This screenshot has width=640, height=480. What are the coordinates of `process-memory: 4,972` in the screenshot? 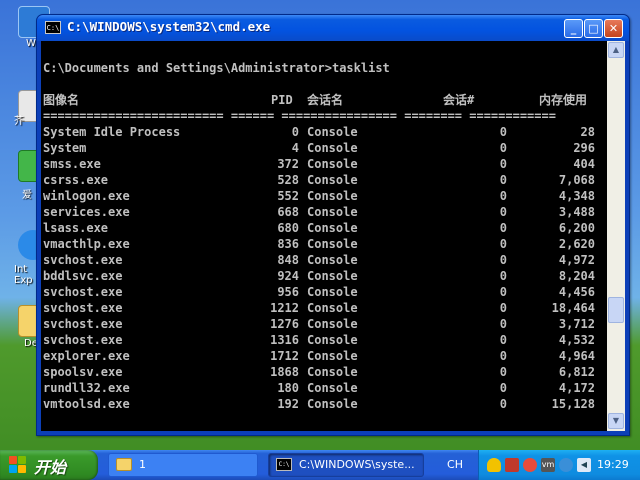 It's located at (576, 260).